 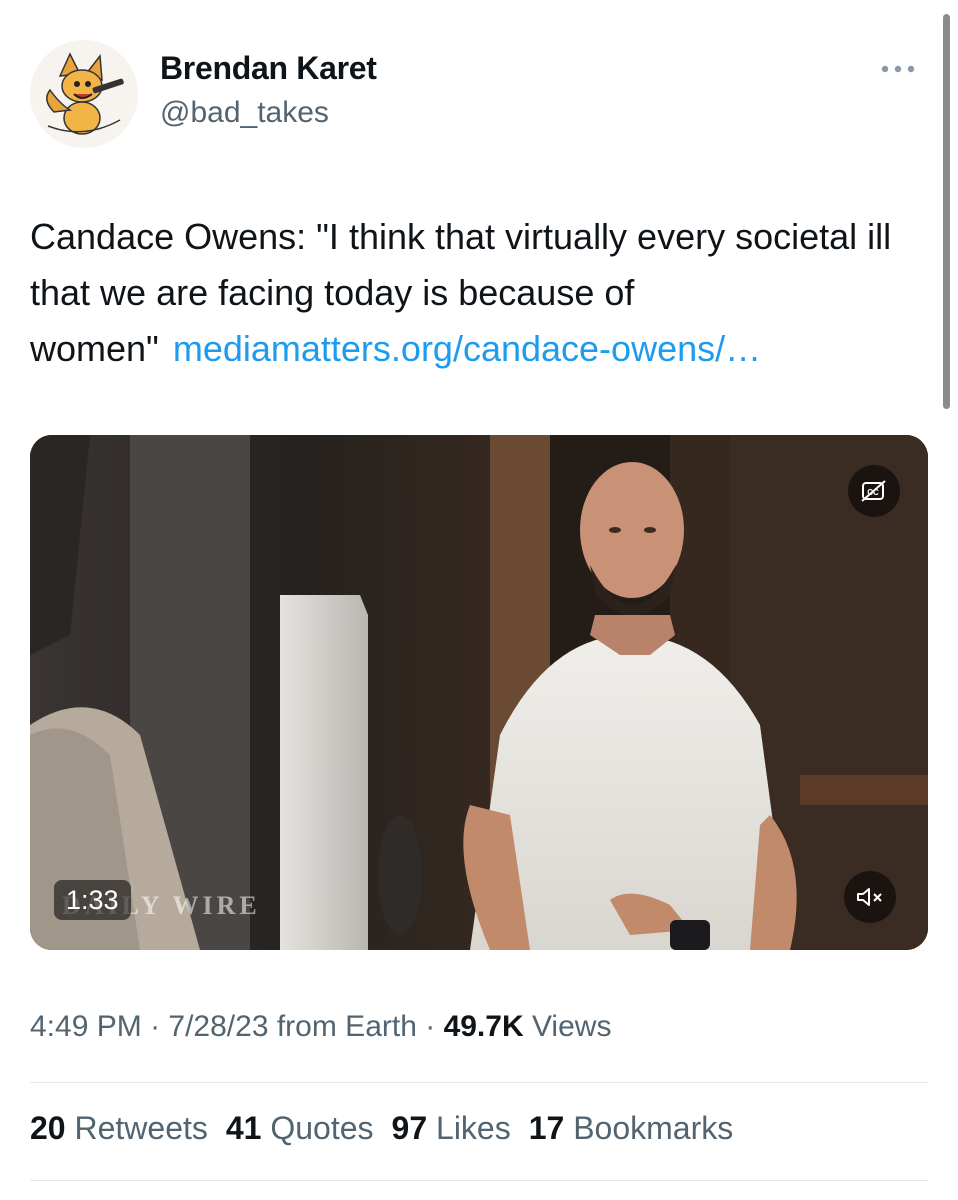 What do you see at coordinates (346, 1026) in the screenshot?
I see `tweet-source: from Earth` at bounding box center [346, 1026].